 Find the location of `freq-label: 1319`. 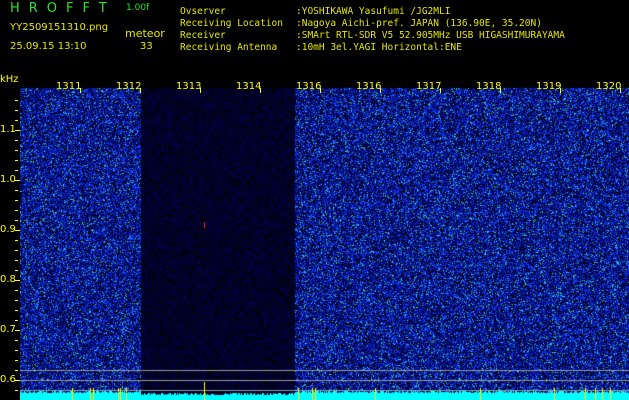

freq-label: 1319 is located at coordinates (549, 86).